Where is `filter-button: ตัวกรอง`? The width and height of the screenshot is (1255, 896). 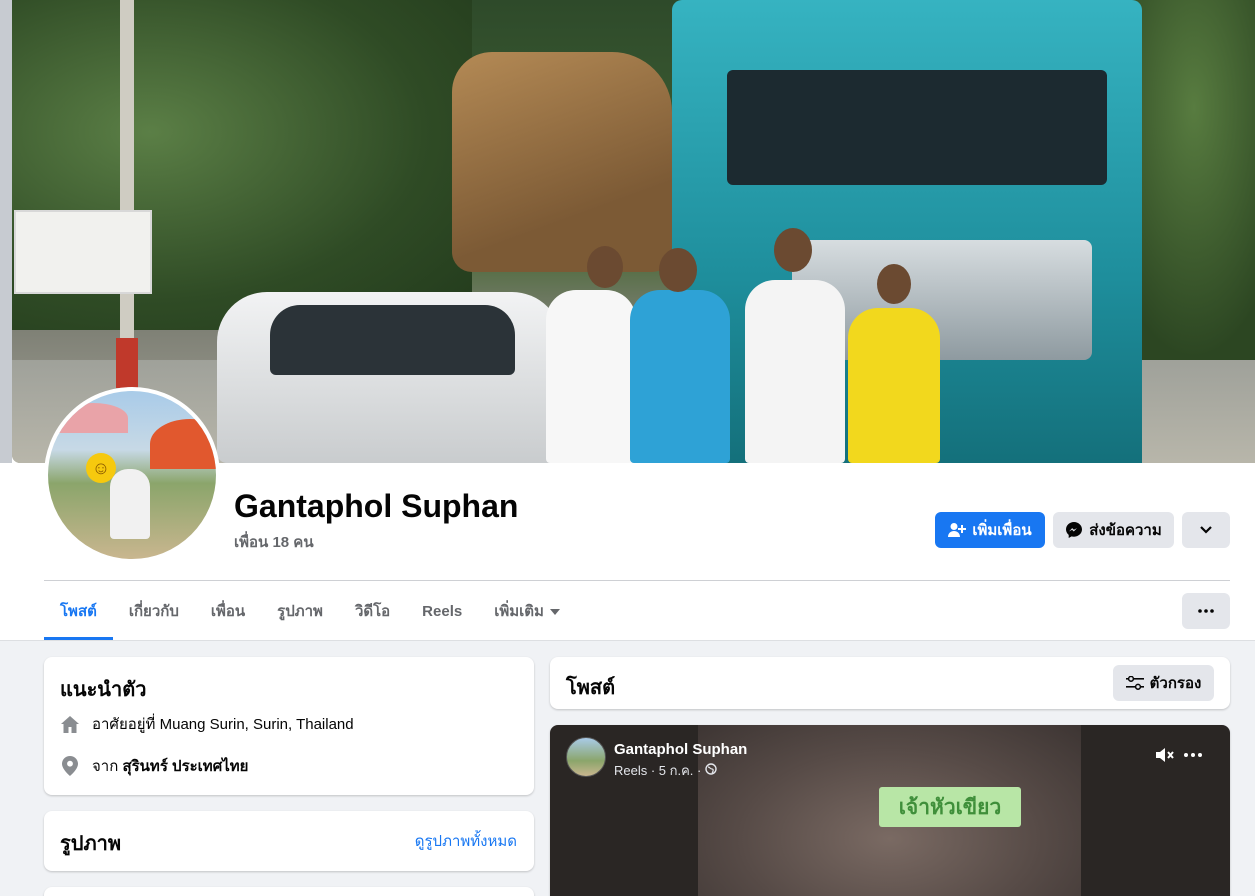 filter-button: ตัวกรอง is located at coordinates (1163, 683).